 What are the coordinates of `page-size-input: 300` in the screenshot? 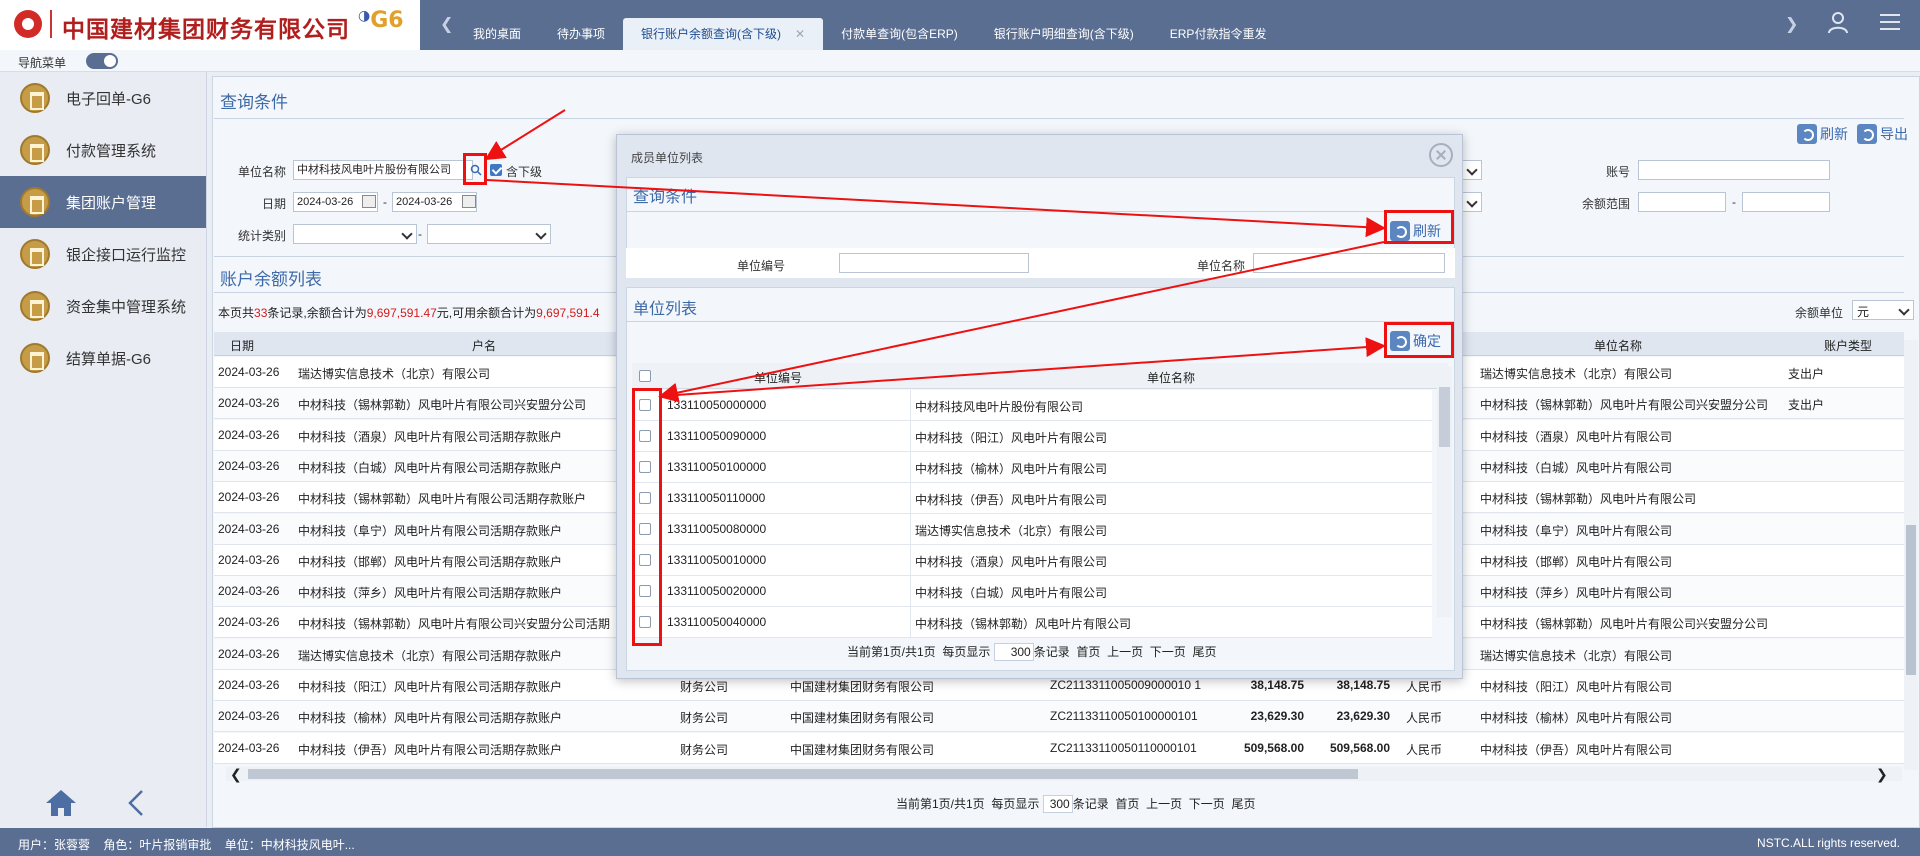 It's located at (1057, 804).